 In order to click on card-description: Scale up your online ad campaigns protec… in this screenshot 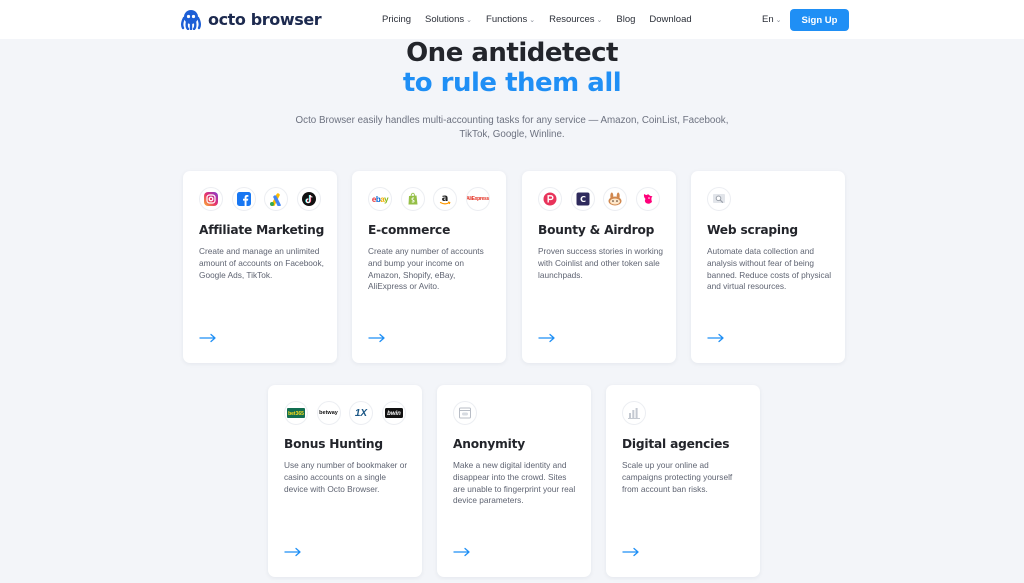, I will do `click(677, 477)`.